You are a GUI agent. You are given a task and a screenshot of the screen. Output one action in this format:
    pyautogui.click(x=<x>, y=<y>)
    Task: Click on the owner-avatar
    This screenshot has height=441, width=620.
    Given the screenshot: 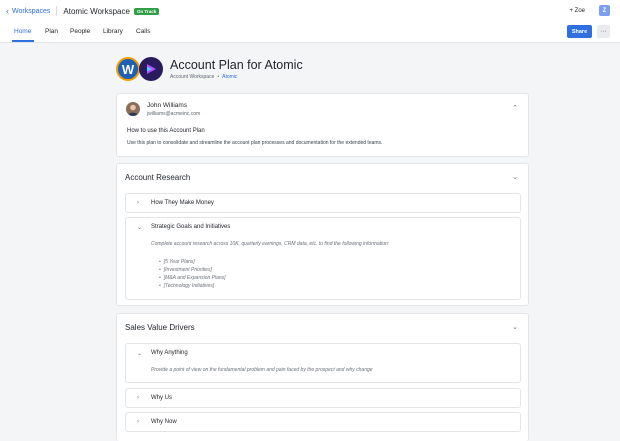 What is the action you would take?
    pyautogui.click(x=133, y=109)
    